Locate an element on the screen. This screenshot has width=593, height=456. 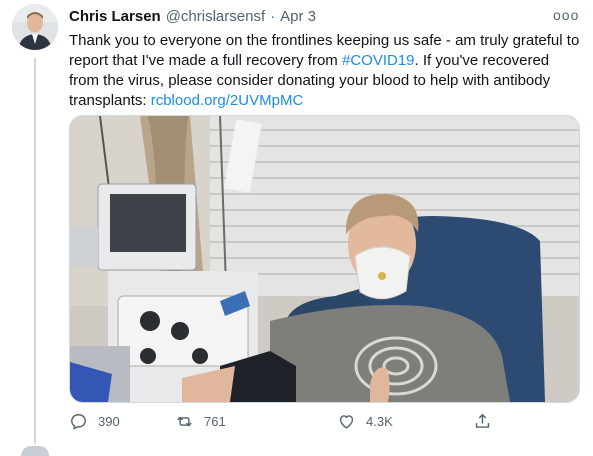
hashtag-link: #COVID19 is located at coordinates (378, 60).